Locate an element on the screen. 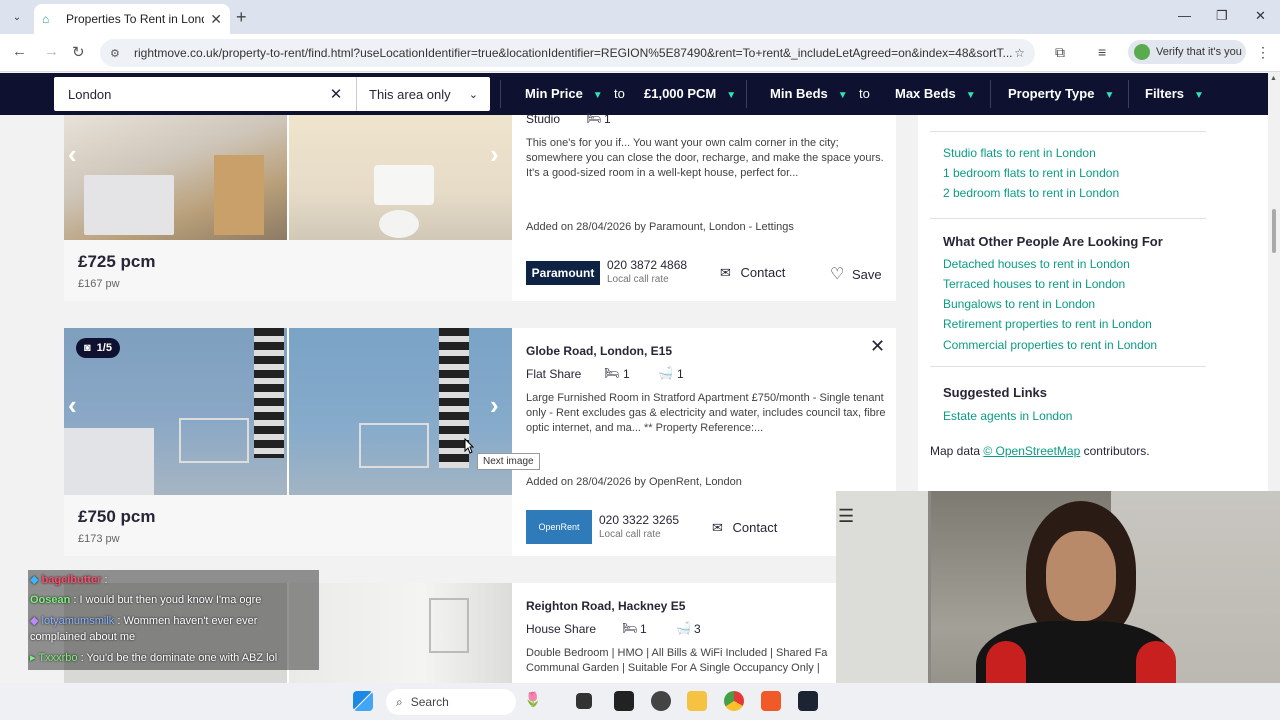  brave-icon is located at coordinates (771, 701).